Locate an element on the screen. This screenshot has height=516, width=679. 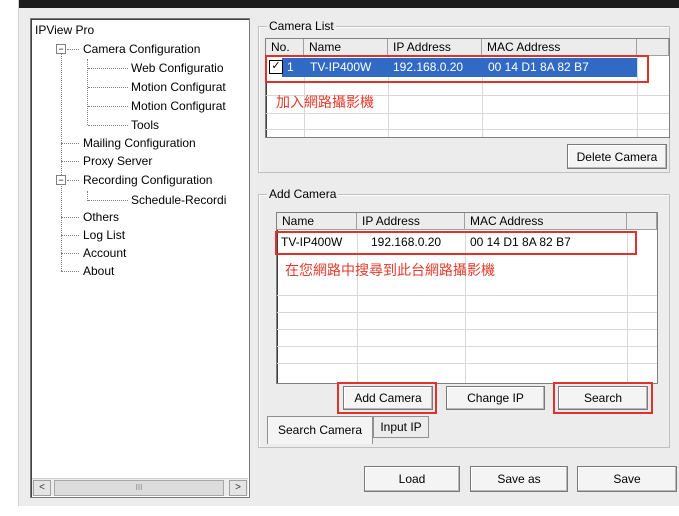
load-button: Load is located at coordinates (412, 479).